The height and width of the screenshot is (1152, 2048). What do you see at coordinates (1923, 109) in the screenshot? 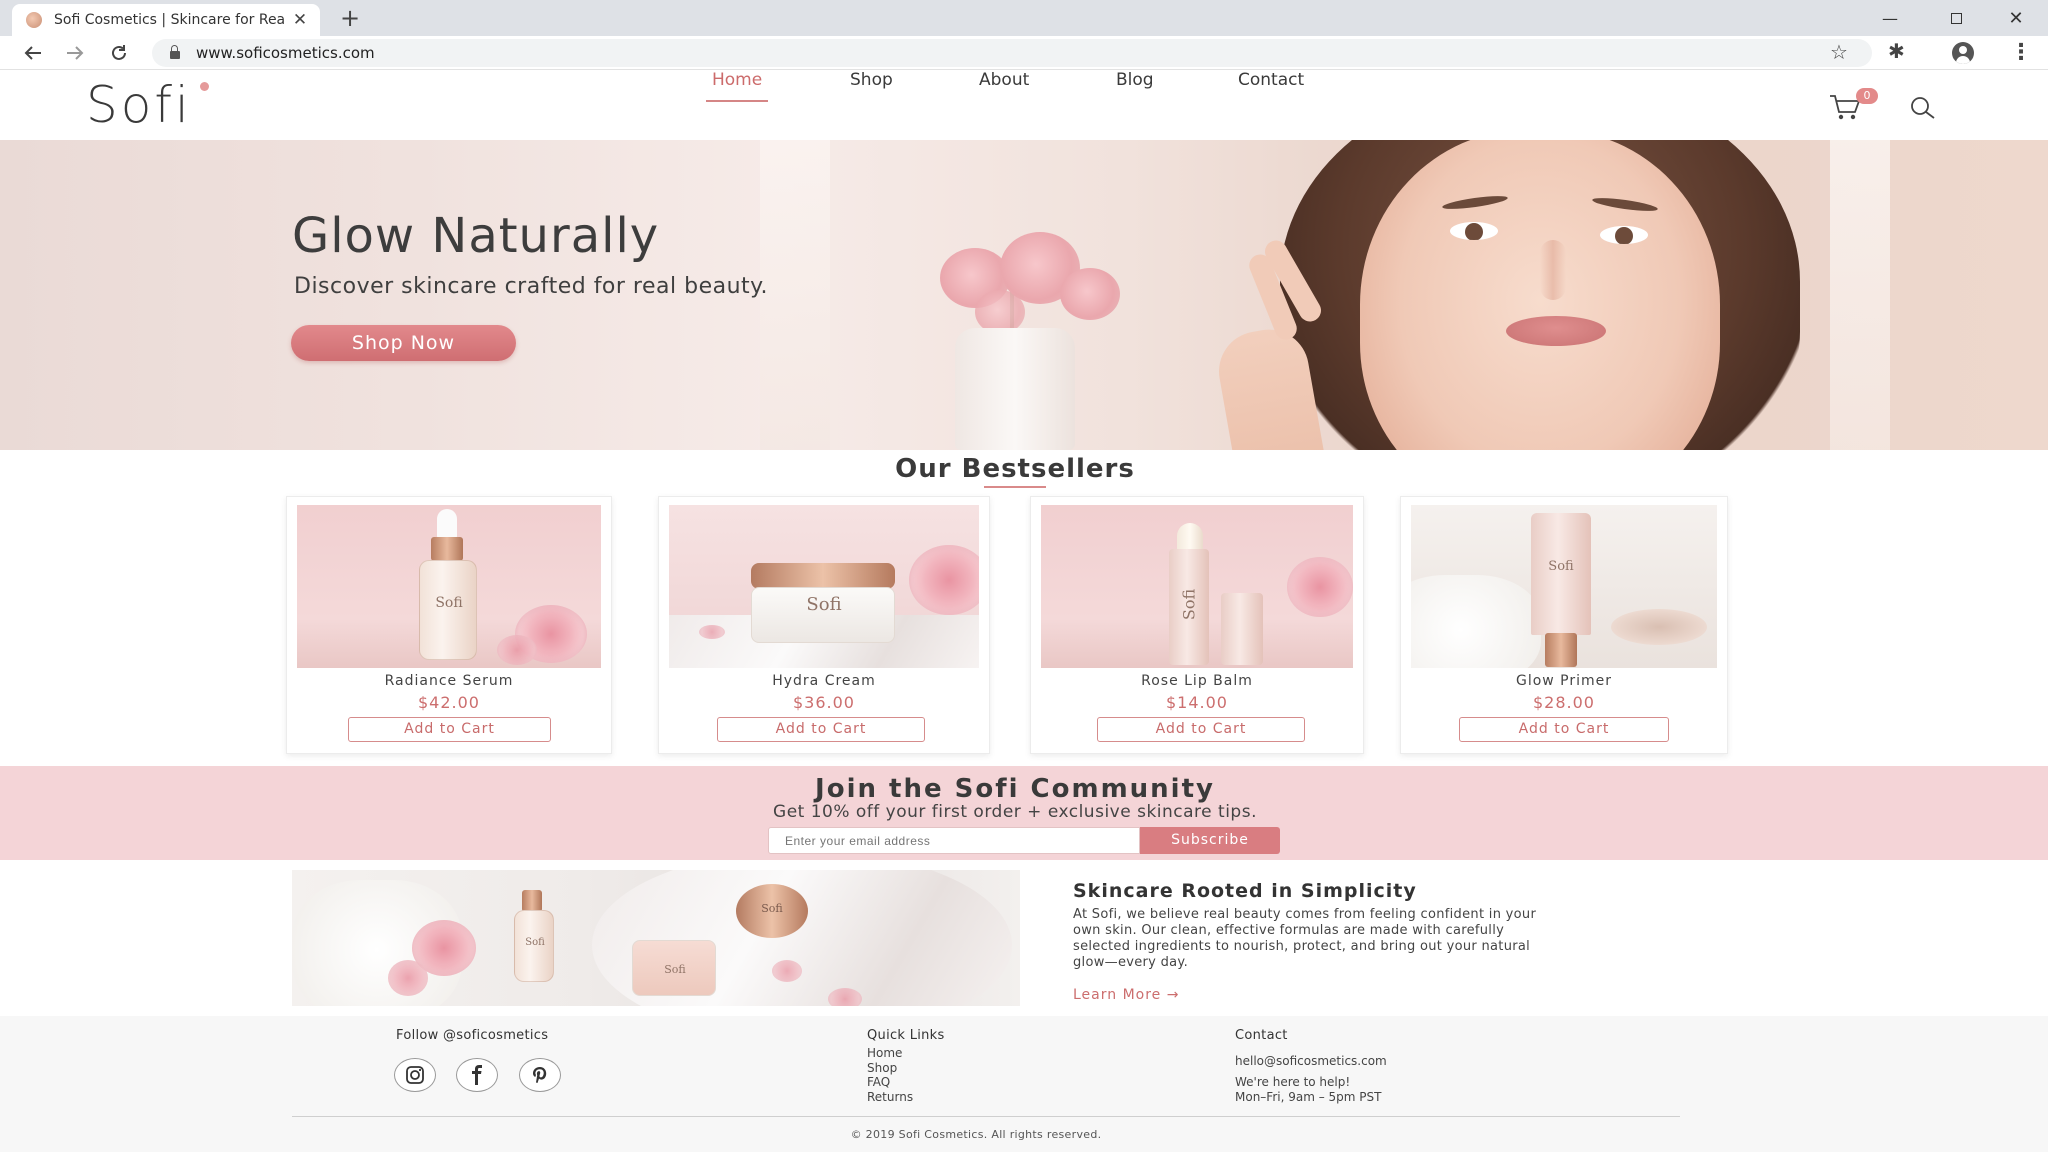
I see `search-icon` at bounding box center [1923, 109].